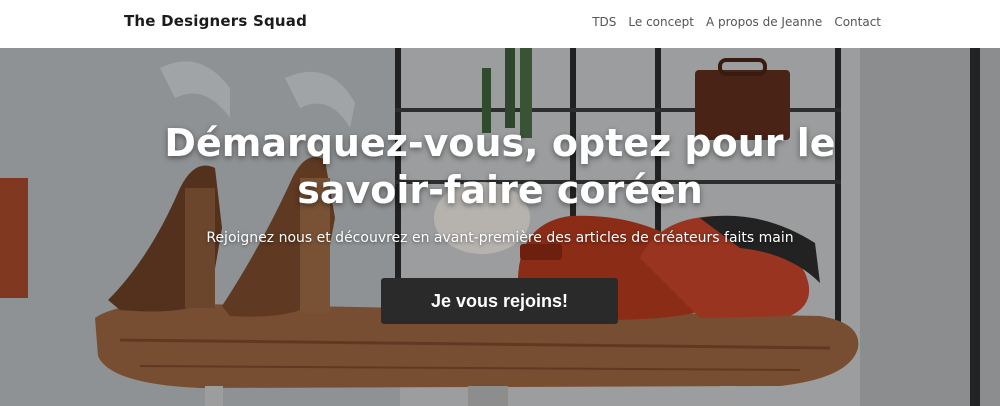 The width and height of the screenshot is (1000, 406). Describe the element at coordinates (857, 22) in the screenshot. I see `nav-link-contact: Contact` at that location.